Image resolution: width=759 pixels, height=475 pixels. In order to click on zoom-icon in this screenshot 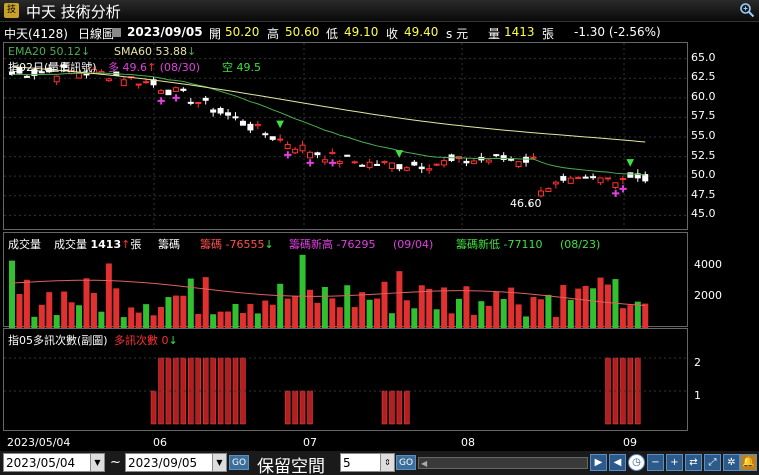, I will do `click(747, 10)`.